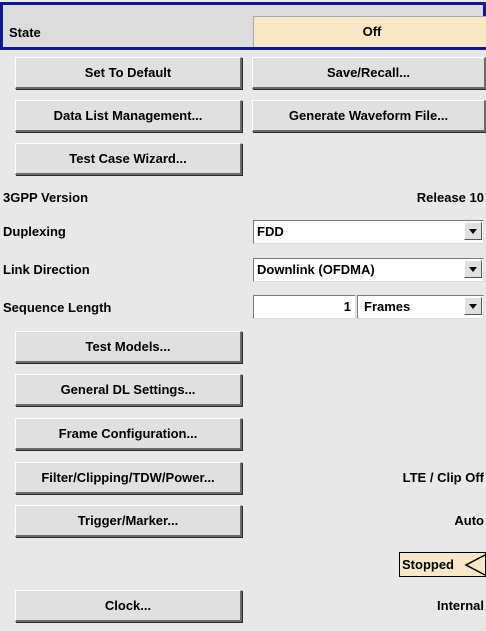  What do you see at coordinates (368, 232) in the screenshot?
I see `duplexing-dropdown: FDD` at bounding box center [368, 232].